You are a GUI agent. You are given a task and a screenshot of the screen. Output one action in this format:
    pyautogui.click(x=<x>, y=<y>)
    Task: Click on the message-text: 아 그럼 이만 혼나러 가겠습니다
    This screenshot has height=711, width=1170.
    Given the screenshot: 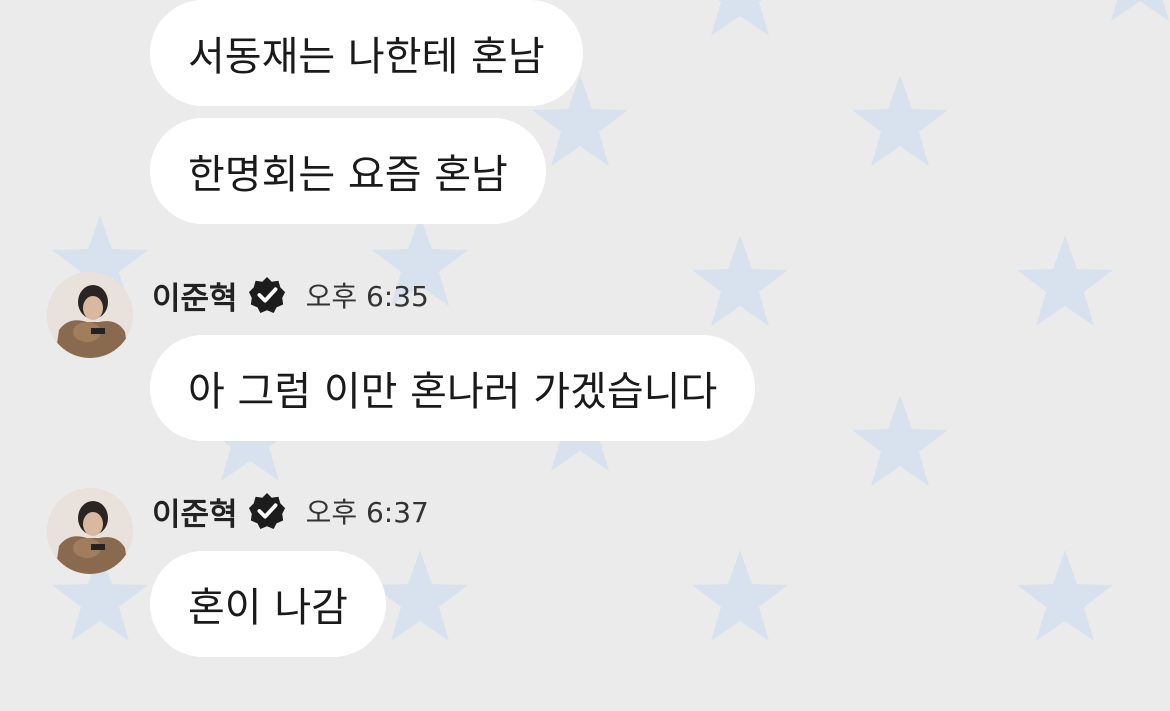 What is the action you would take?
    pyautogui.click(x=453, y=392)
    